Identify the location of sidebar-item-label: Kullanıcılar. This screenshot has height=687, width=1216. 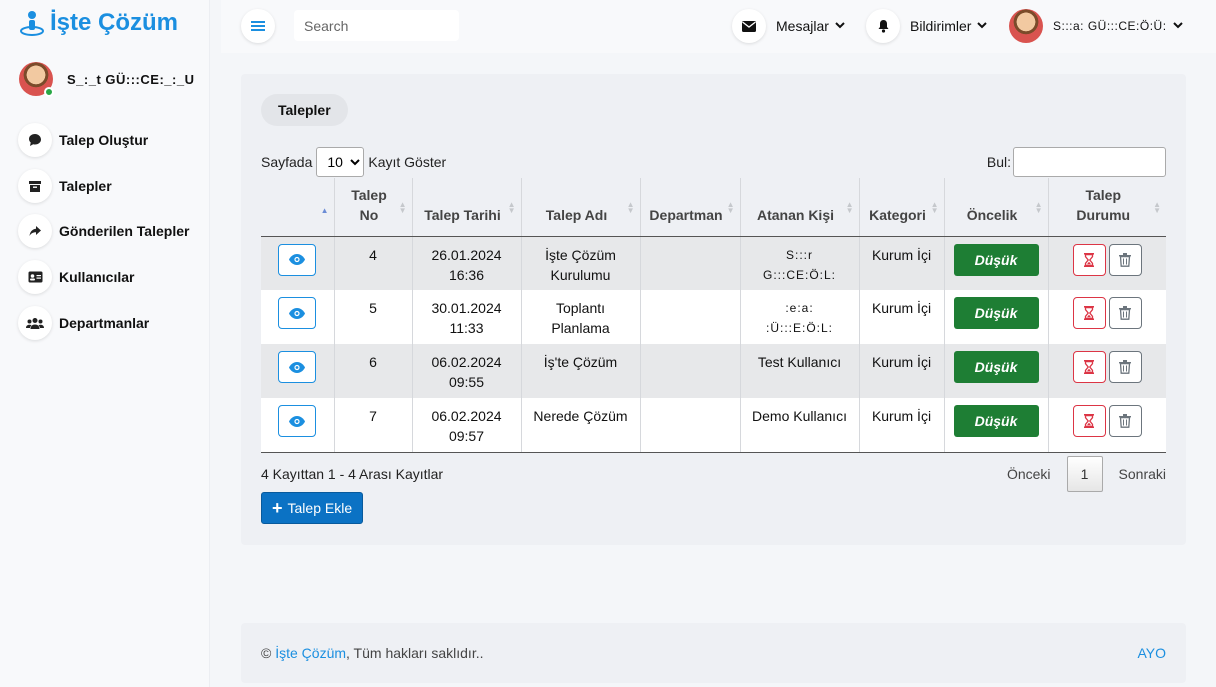
(97, 277).